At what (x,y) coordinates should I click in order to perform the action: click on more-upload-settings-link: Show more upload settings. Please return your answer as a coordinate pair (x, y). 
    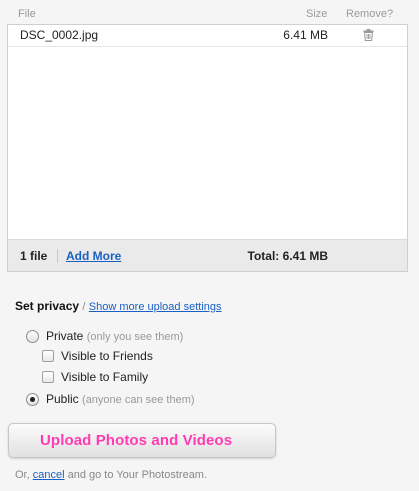
    Looking at the image, I should click on (155, 307).